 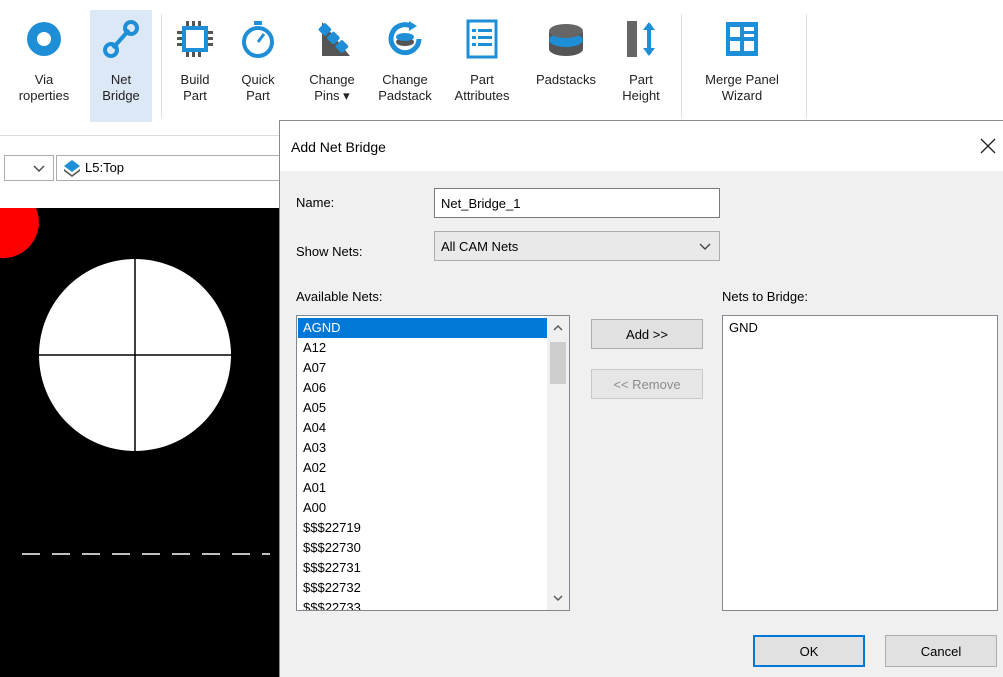 I want to click on build-part-button: Build Part, so click(x=195, y=66).